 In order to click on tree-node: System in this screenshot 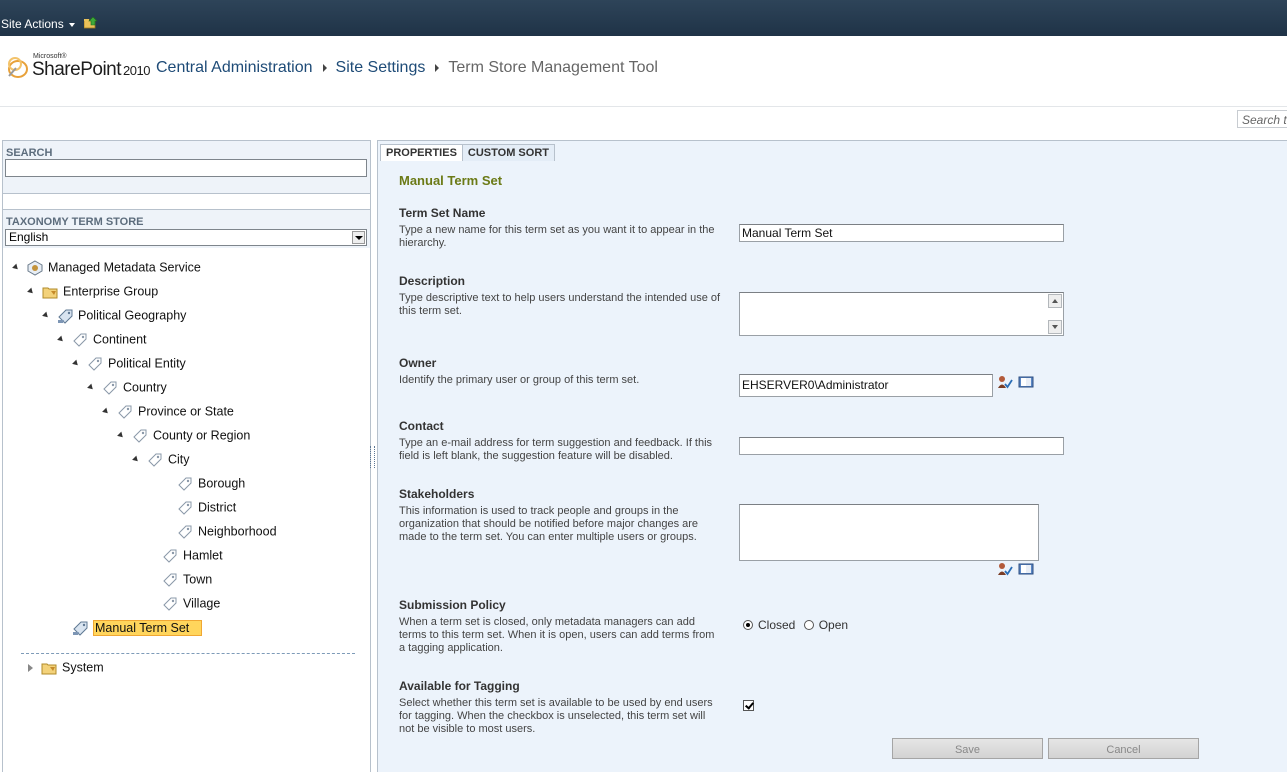, I will do `click(66, 667)`.